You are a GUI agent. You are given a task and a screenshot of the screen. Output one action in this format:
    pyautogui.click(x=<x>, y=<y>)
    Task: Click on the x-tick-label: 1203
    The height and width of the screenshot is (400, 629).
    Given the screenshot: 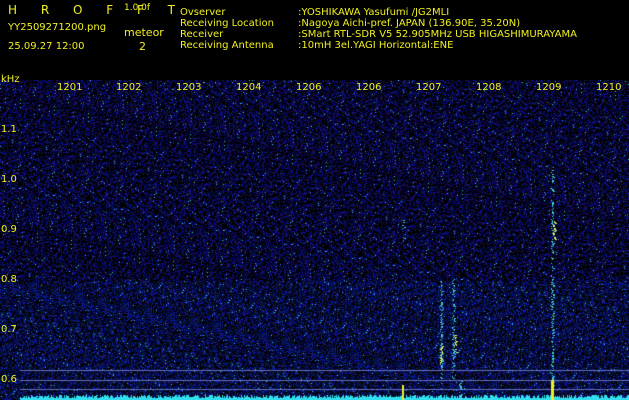 What is the action you would take?
    pyautogui.click(x=189, y=87)
    